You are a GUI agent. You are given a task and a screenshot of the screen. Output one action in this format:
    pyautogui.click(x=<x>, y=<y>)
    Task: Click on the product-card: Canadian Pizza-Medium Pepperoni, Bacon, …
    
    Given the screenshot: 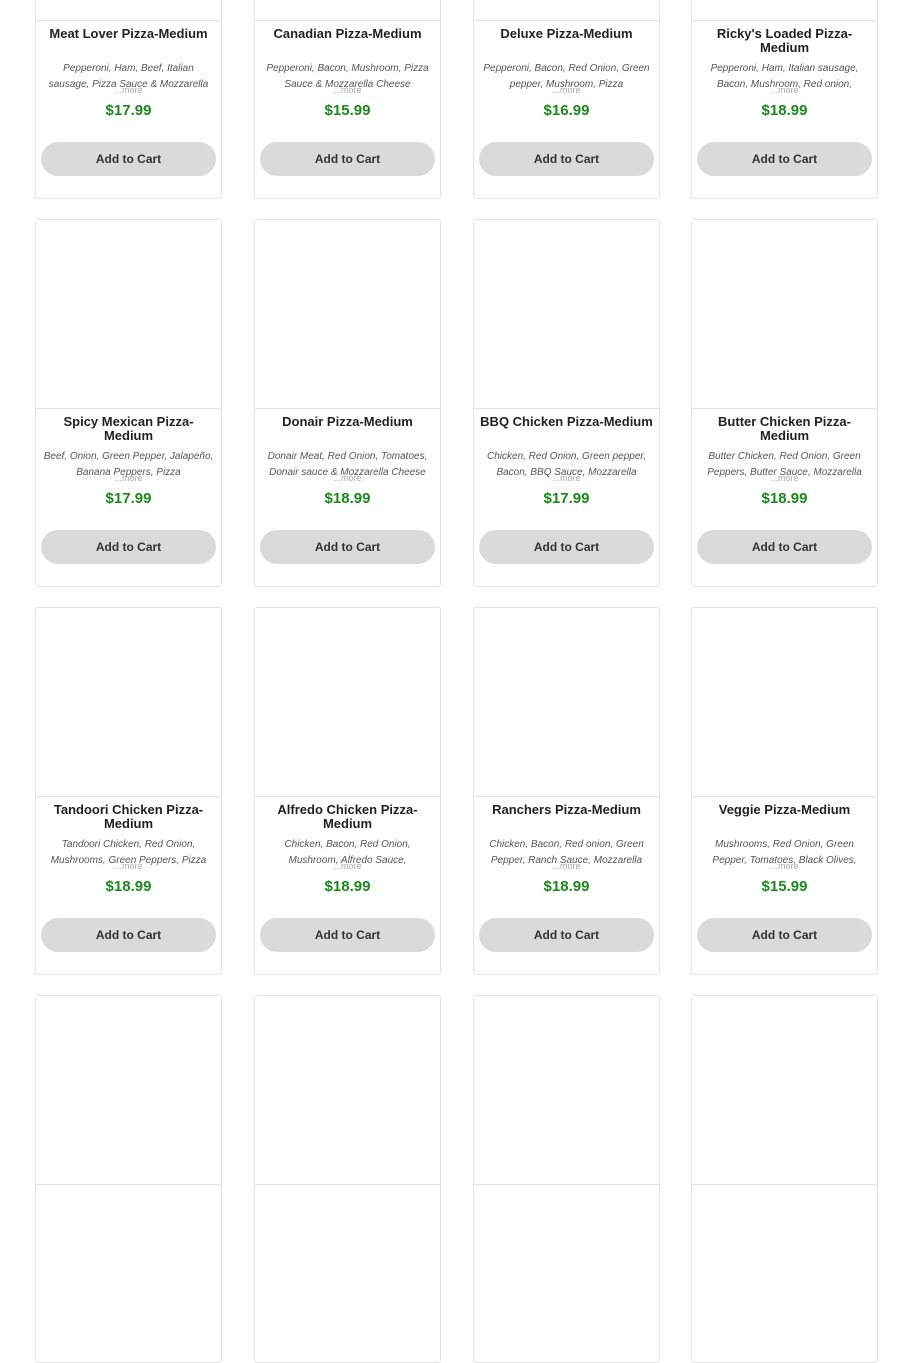 What is the action you would take?
    pyautogui.click(x=347, y=99)
    